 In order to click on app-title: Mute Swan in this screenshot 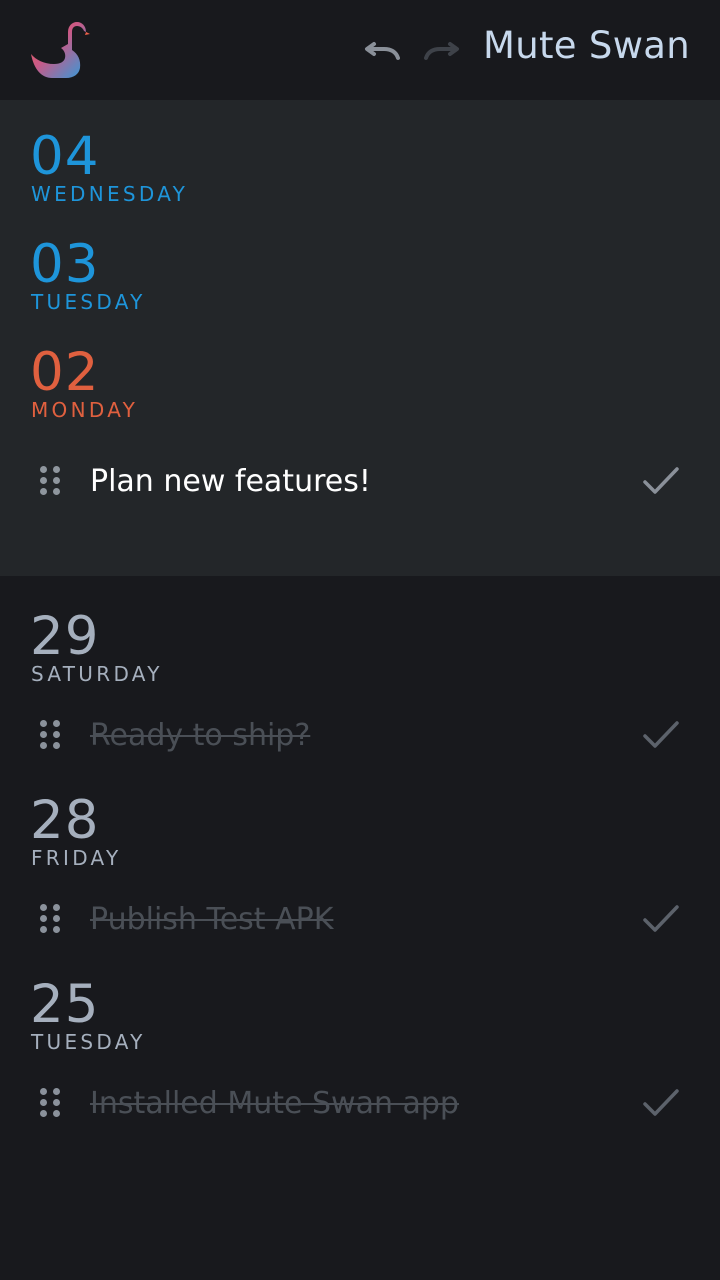, I will do `click(586, 45)`.